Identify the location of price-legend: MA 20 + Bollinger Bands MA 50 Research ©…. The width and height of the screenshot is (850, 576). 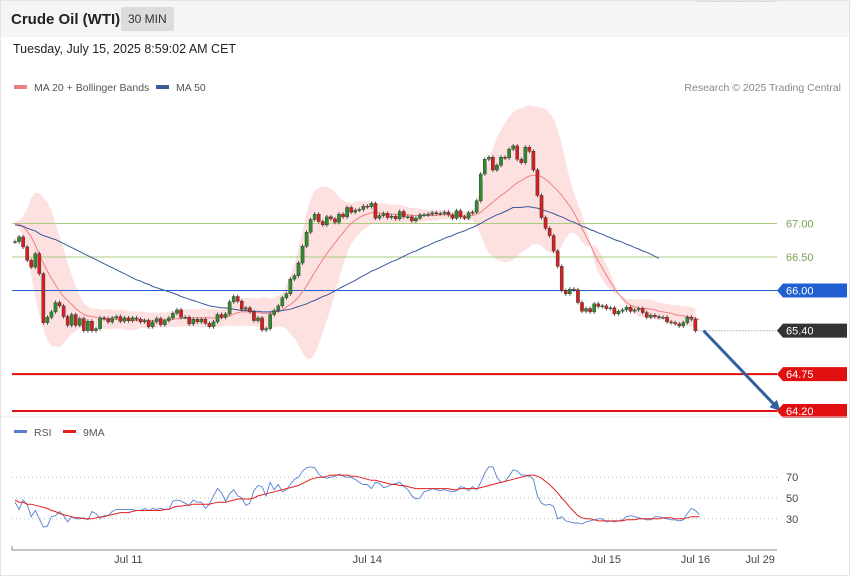
(427, 88).